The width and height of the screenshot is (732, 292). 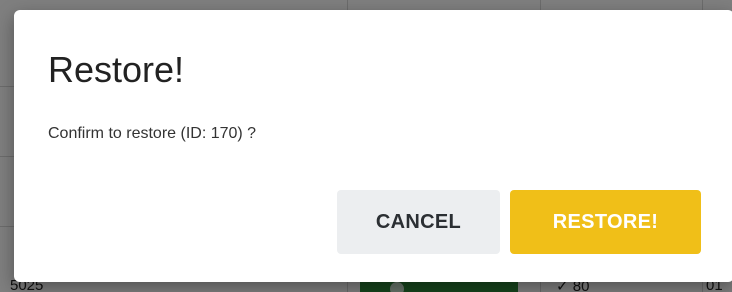 I want to click on dialog-title: Restore!, so click(x=116, y=69).